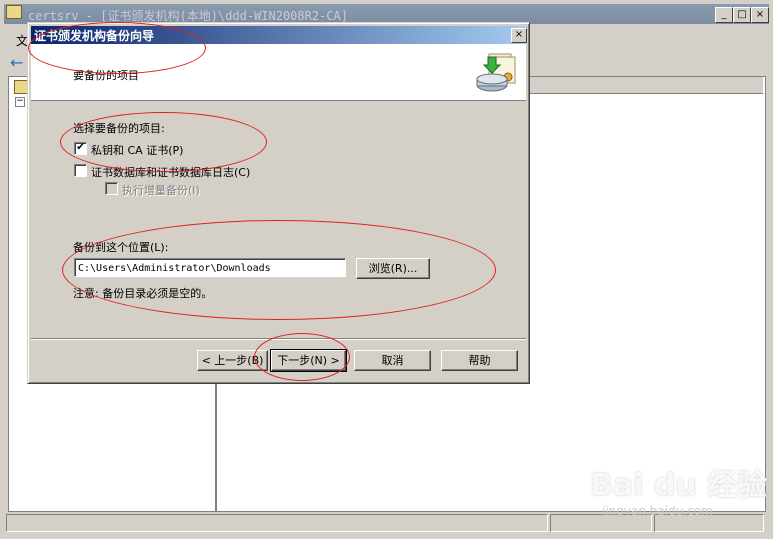 The image size is (773, 539). I want to click on button-separator, so click(278, 339).